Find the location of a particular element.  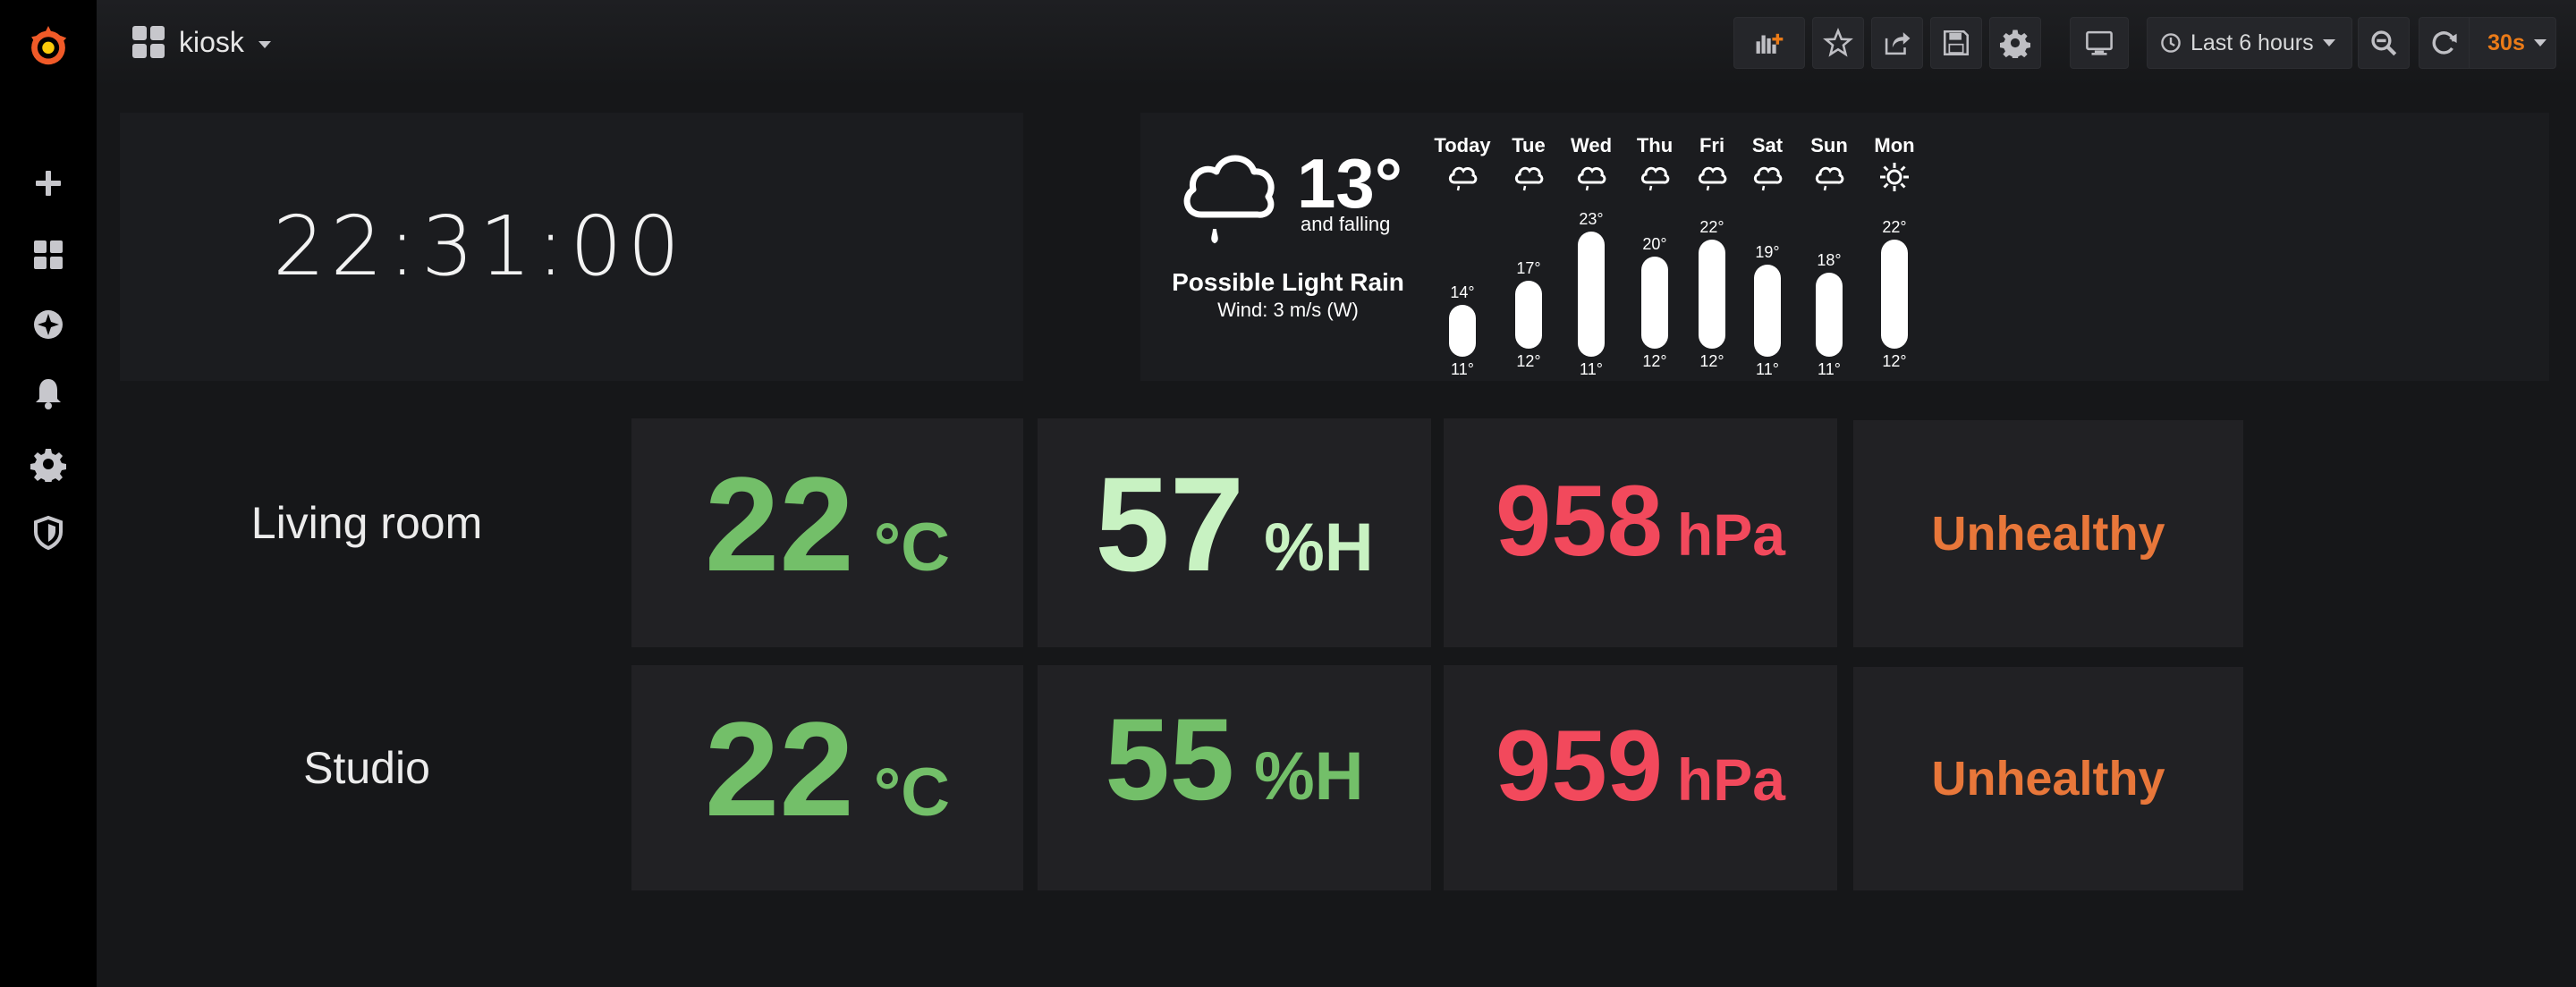

add-panel-button is located at coordinates (1769, 43).